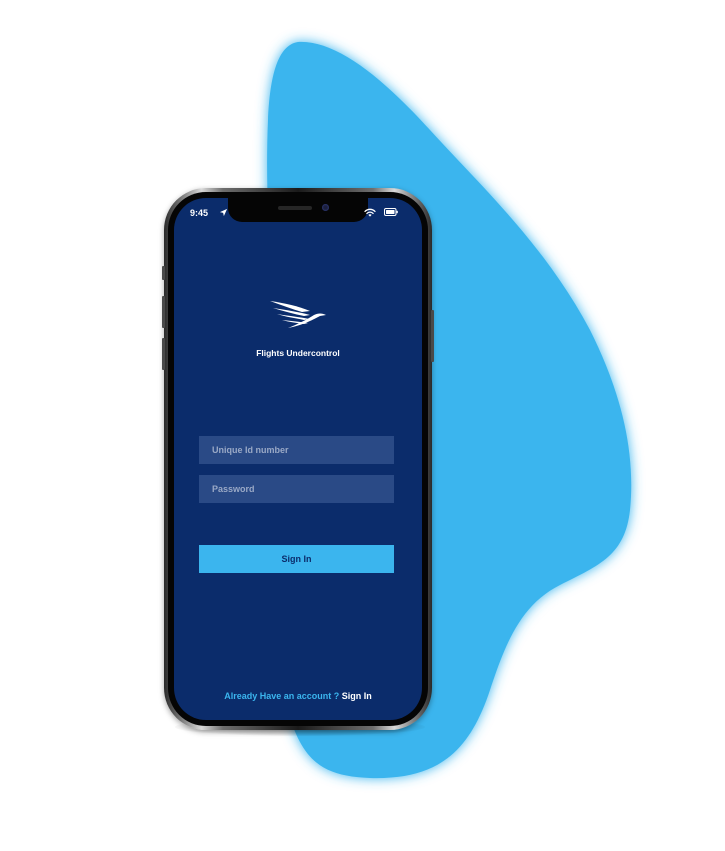 Image resolution: width=725 pixels, height=851 pixels. Describe the element at coordinates (357, 696) in the screenshot. I see `footer-sign-in-link: Sign In` at that location.